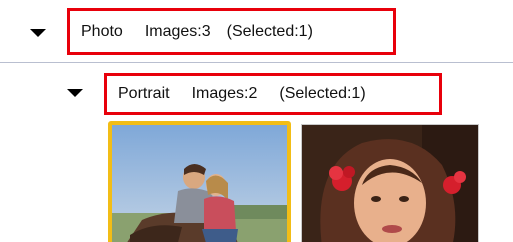  I want to click on portrait-images-count: Images:2, so click(224, 93).